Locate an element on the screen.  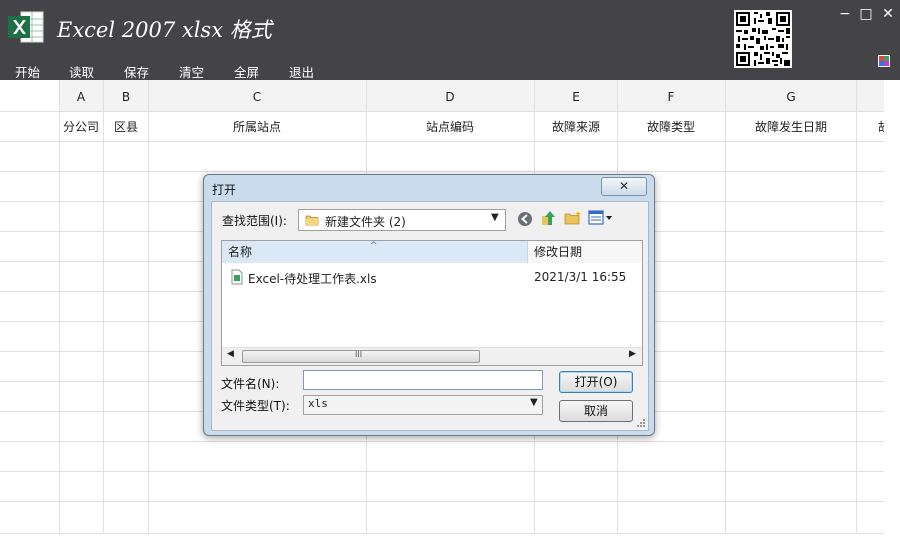
scroll-grip: III is located at coordinates (359, 354).